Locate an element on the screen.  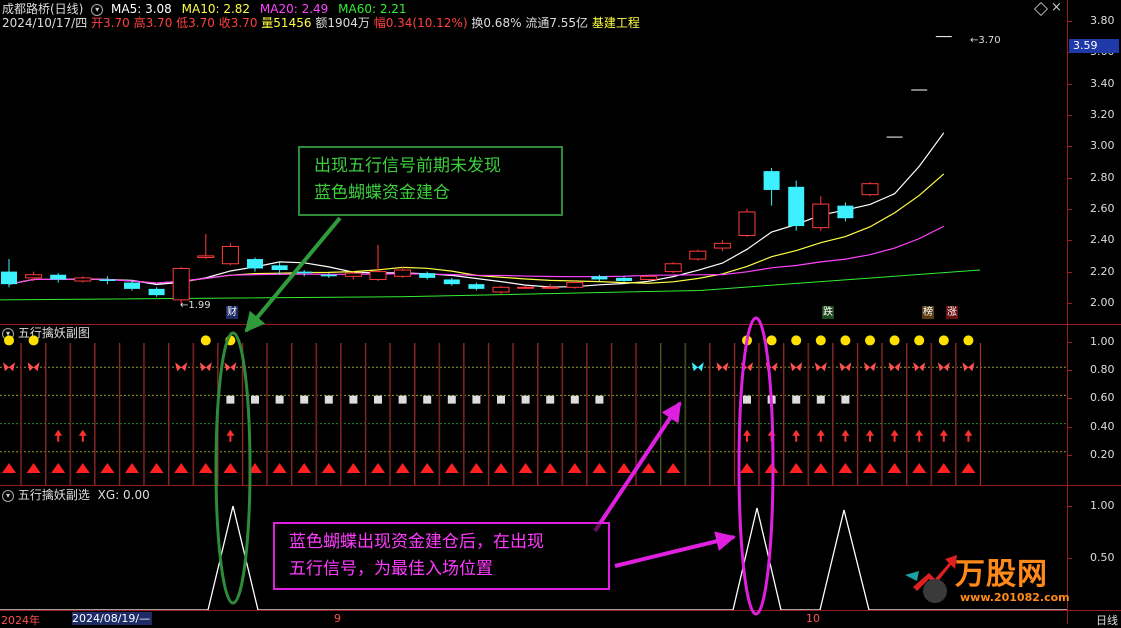
axis-tick: 2.40 is located at coordinates (1091, 239).